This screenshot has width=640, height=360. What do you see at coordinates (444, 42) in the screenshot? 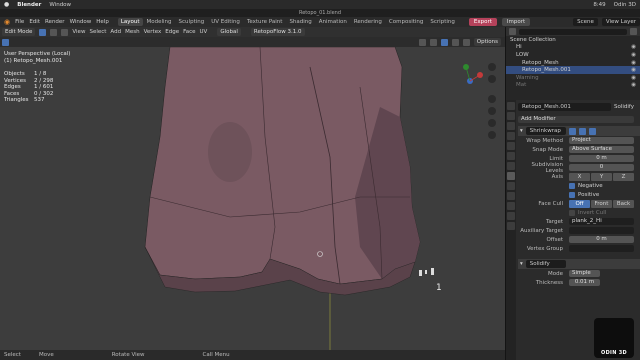
I see `xray-icon` at bounding box center [444, 42].